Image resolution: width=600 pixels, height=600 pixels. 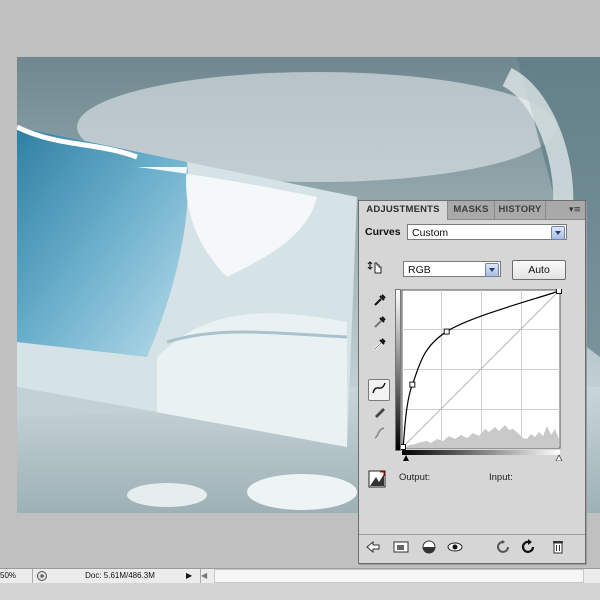 I want to click on channel-dropdown: RGB, so click(x=452, y=269).